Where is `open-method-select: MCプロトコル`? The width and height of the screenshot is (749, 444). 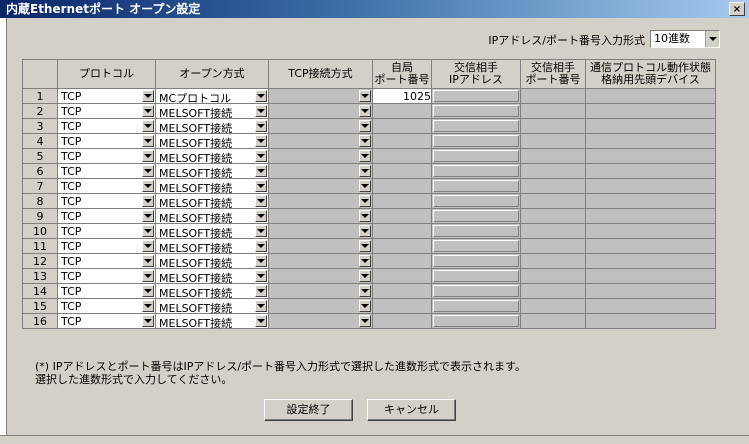
open-method-select: MCプロトコル is located at coordinates (212, 96).